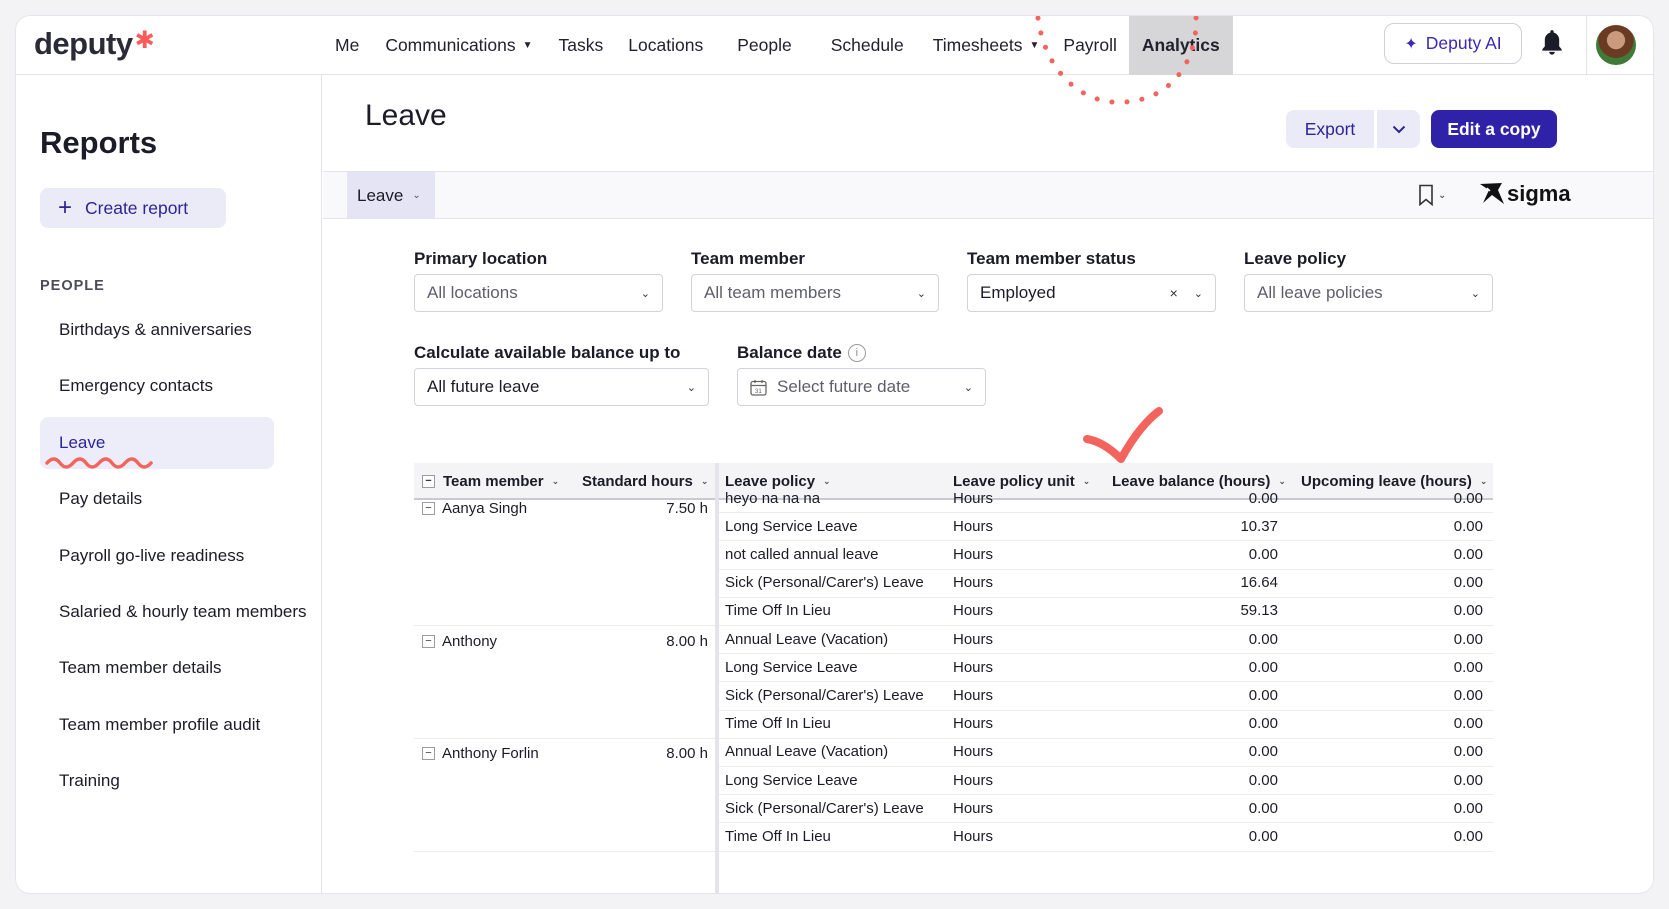 Image resolution: width=1669 pixels, height=909 pixels. What do you see at coordinates (802, 554) in the screenshot?
I see `leave-policy-cell: not called annual leave` at bounding box center [802, 554].